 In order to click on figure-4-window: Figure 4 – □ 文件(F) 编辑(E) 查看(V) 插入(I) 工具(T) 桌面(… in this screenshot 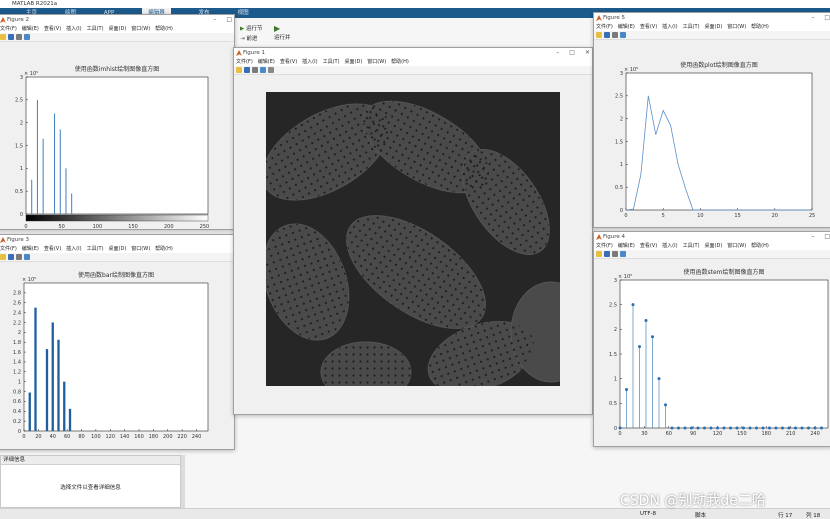, I will do `click(711, 339)`.